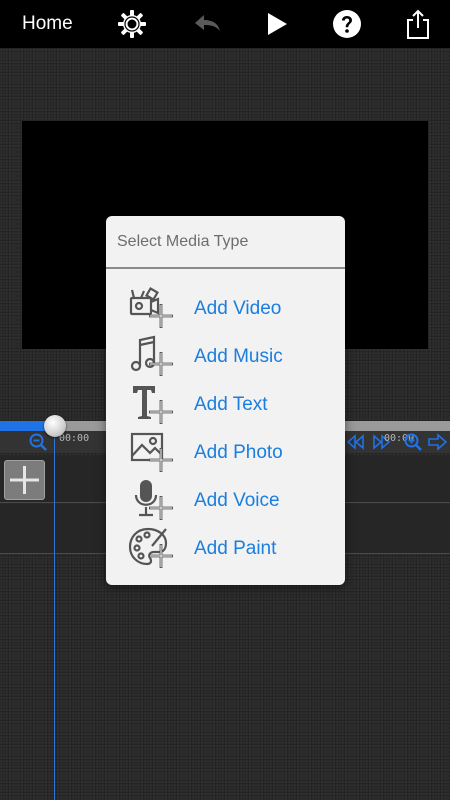  I want to click on zoom-in-icon, so click(413, 442).